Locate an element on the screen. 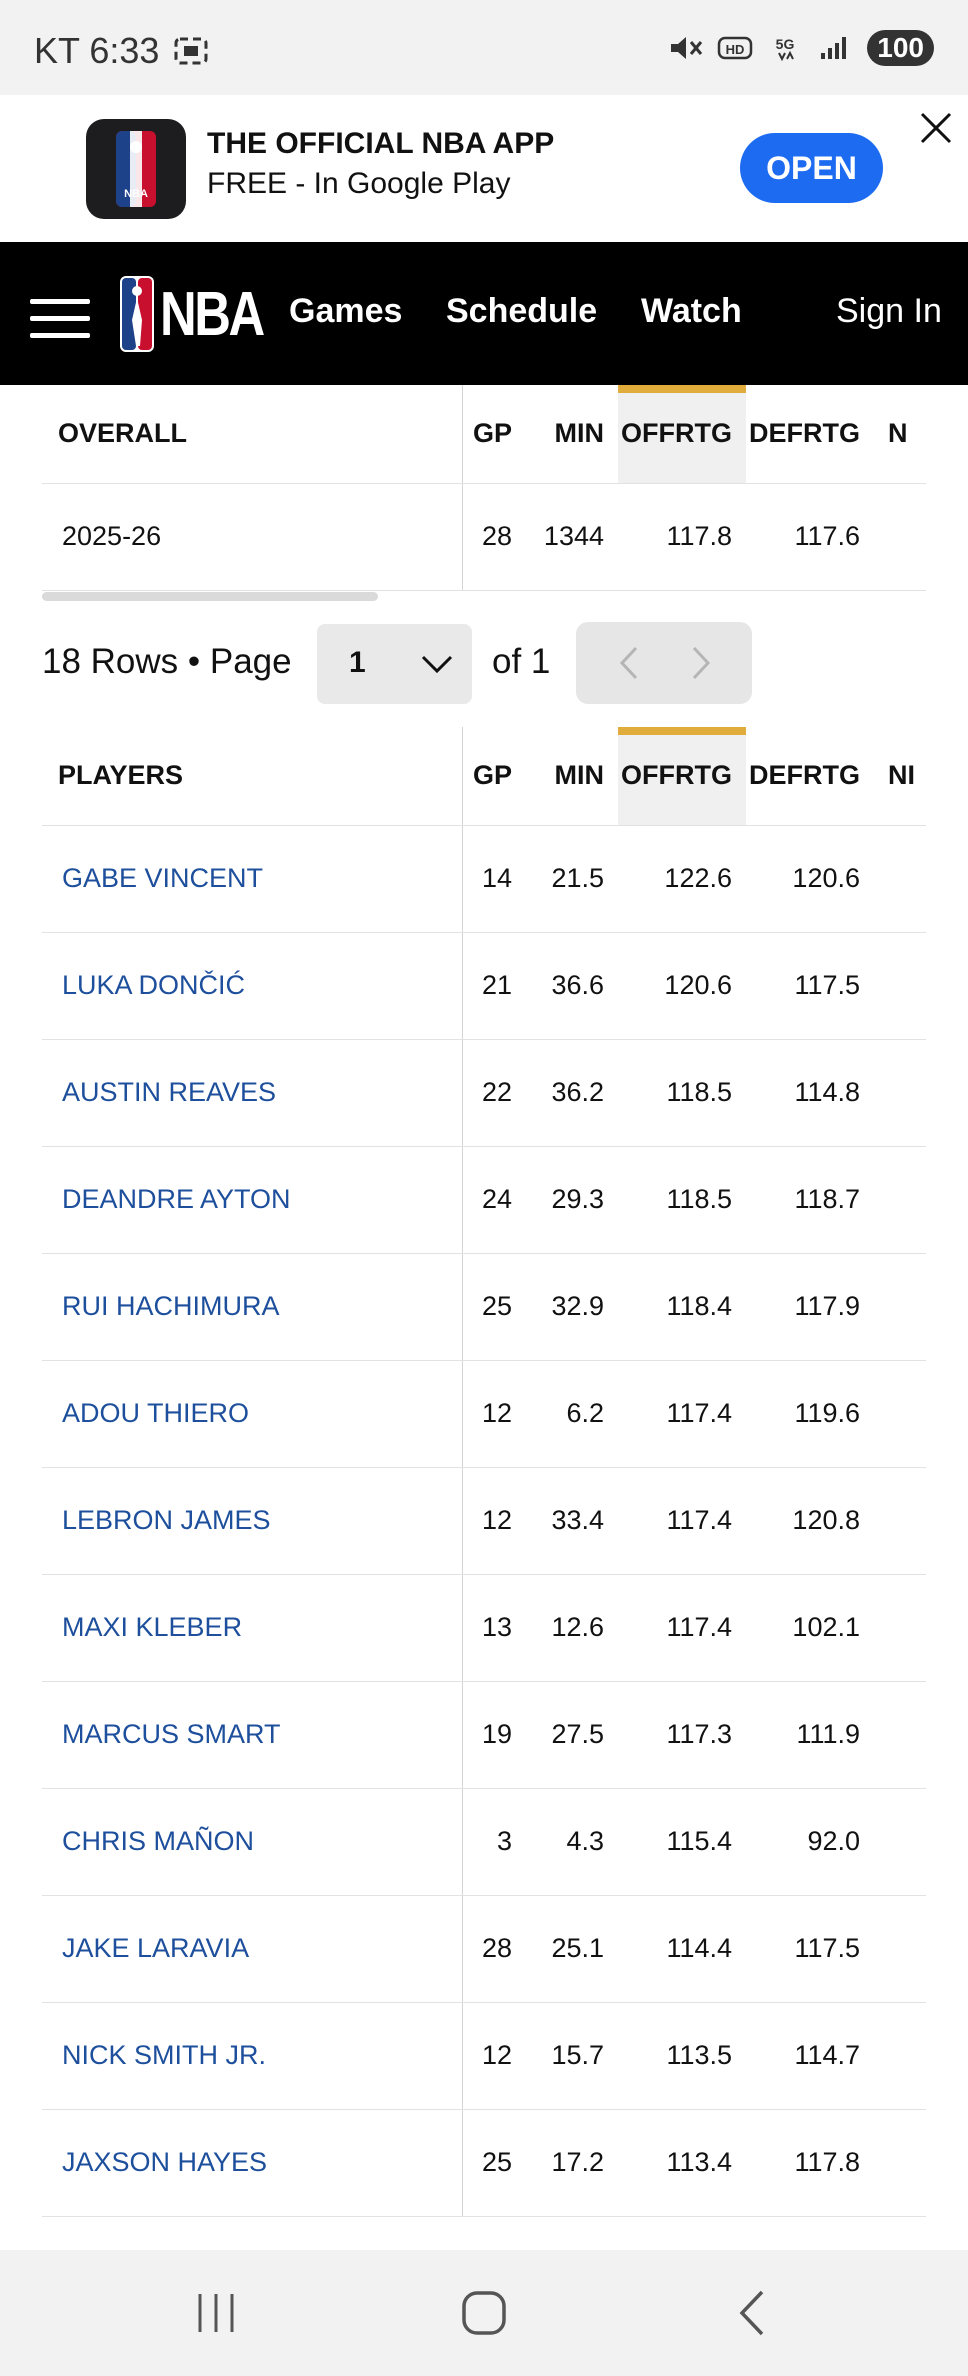 This screenshot has height=2376, width=968. player-link: GABE VINCENT is located at coordinates (162, 878).